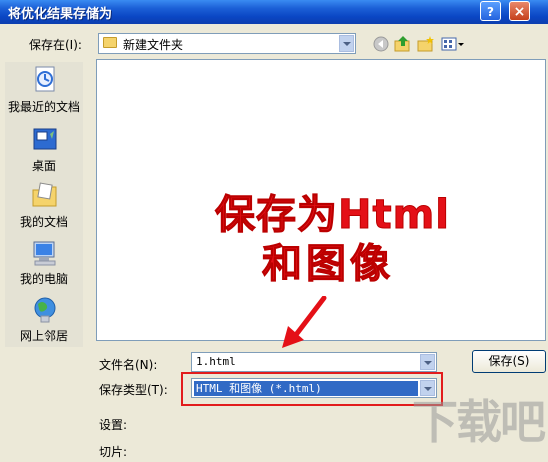 The width and height of the screenshot is (548, 462). I want to click on new-folder-icon, so click(426, 44).